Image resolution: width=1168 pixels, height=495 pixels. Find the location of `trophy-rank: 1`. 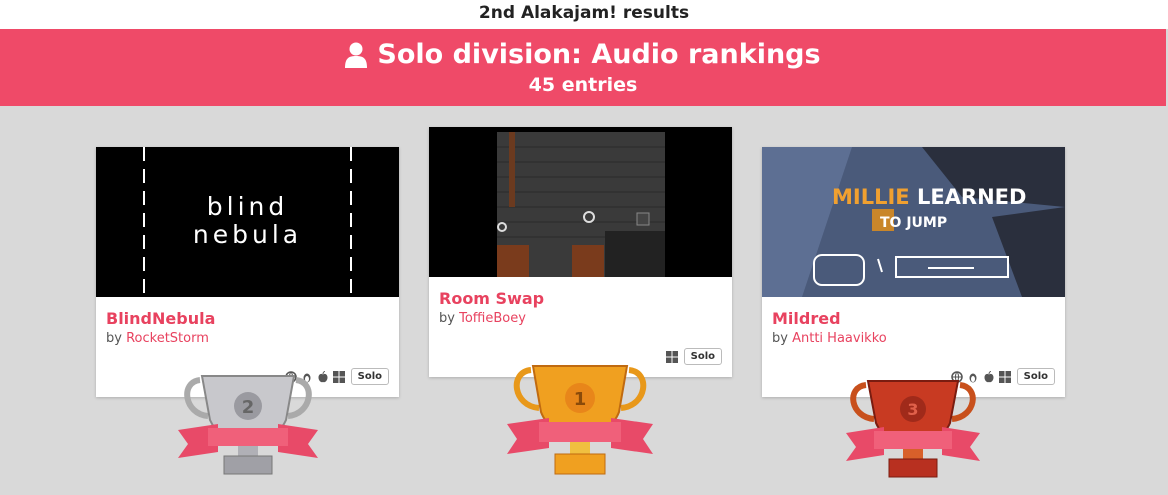

trophy-rank: 1 is located at coordinates (580, 399).